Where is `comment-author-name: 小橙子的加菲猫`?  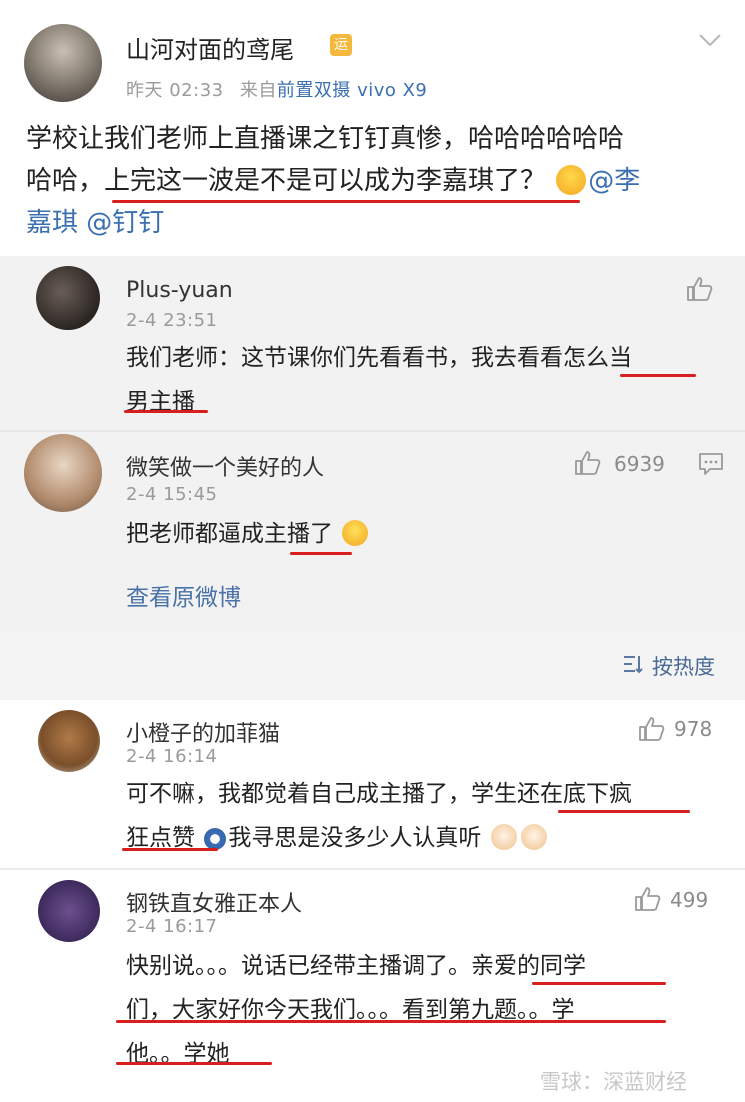
comment-author-name: 小橙子的加菲猫 is located at coordinates (203, 732).